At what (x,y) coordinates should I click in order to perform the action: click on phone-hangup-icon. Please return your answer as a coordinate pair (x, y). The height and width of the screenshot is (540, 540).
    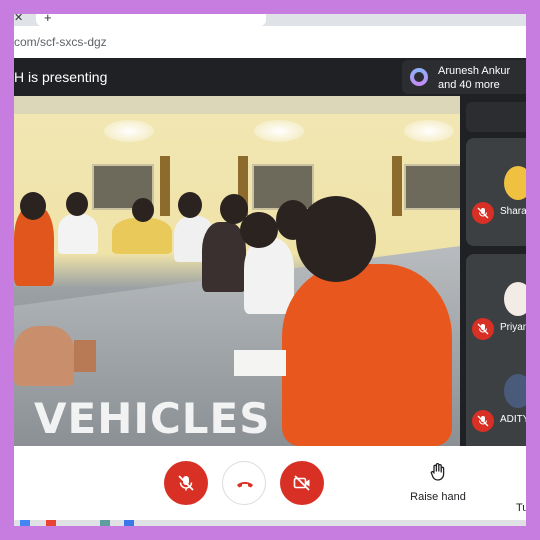
    Looking at the image, I should click on (245, 485).